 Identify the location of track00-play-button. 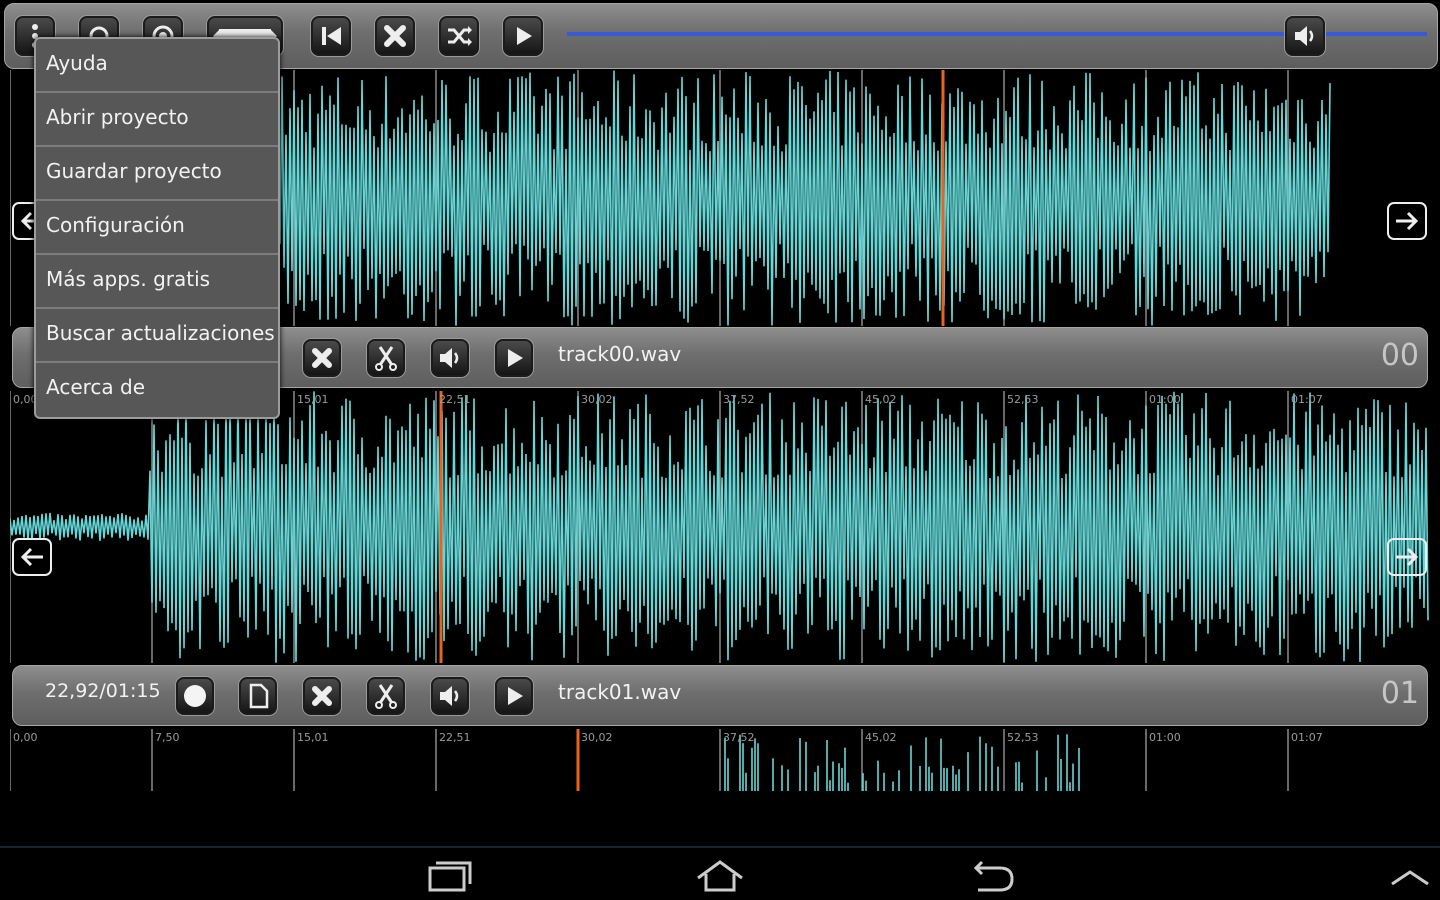
(514, 357).